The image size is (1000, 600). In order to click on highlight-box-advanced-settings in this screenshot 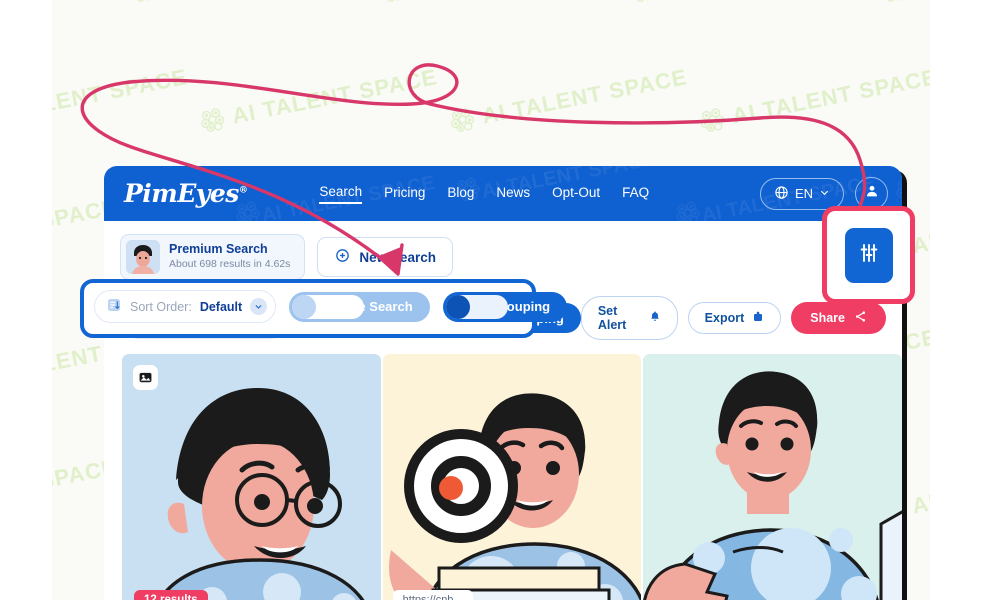, I will do `click(868, 255)`.